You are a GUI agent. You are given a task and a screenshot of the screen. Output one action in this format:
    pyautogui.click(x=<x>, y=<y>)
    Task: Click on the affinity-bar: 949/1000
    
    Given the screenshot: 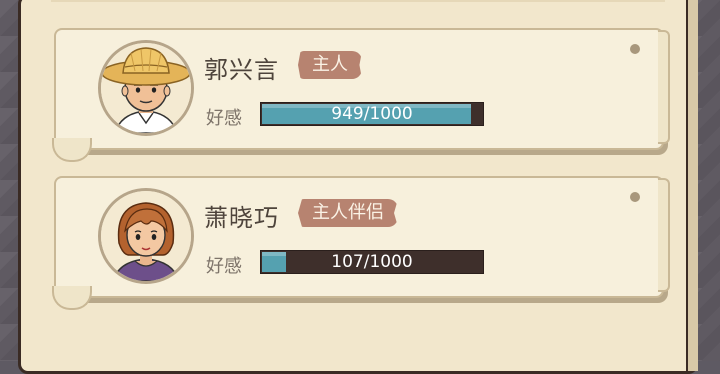 What is the action you would take?
    pyautogui.click(x=372, y=114)
    